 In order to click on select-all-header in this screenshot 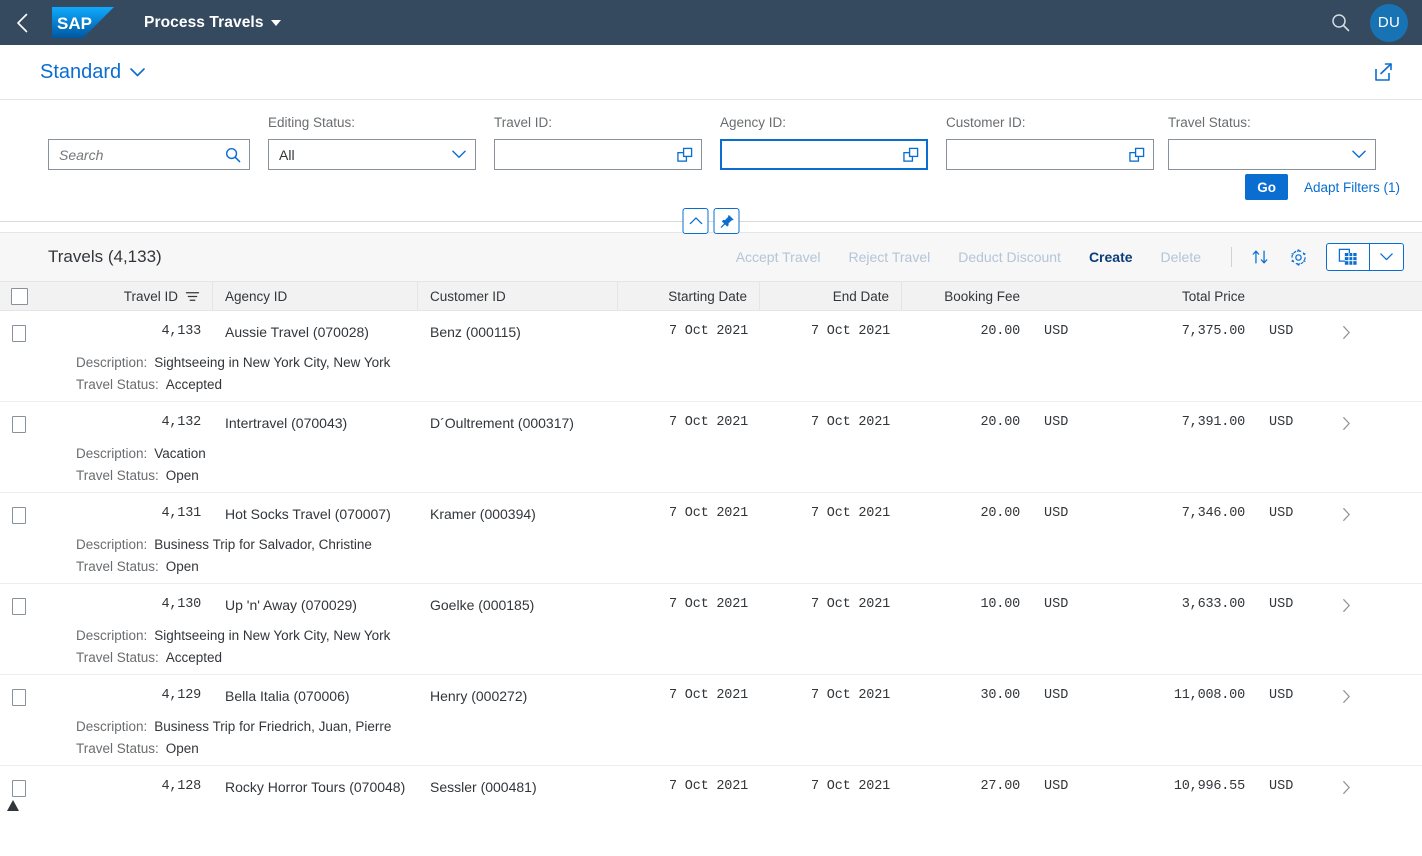, I will do `click(19, 296)`.